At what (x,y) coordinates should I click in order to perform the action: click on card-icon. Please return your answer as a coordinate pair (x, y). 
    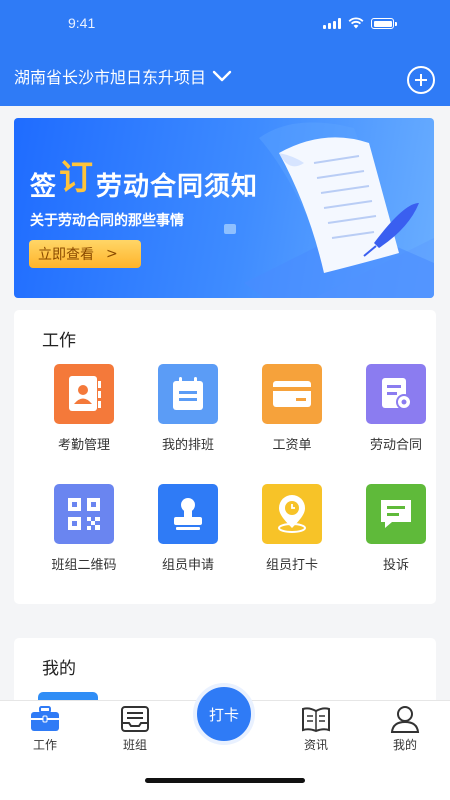
    Looking at the image, I should click on (292, 394).